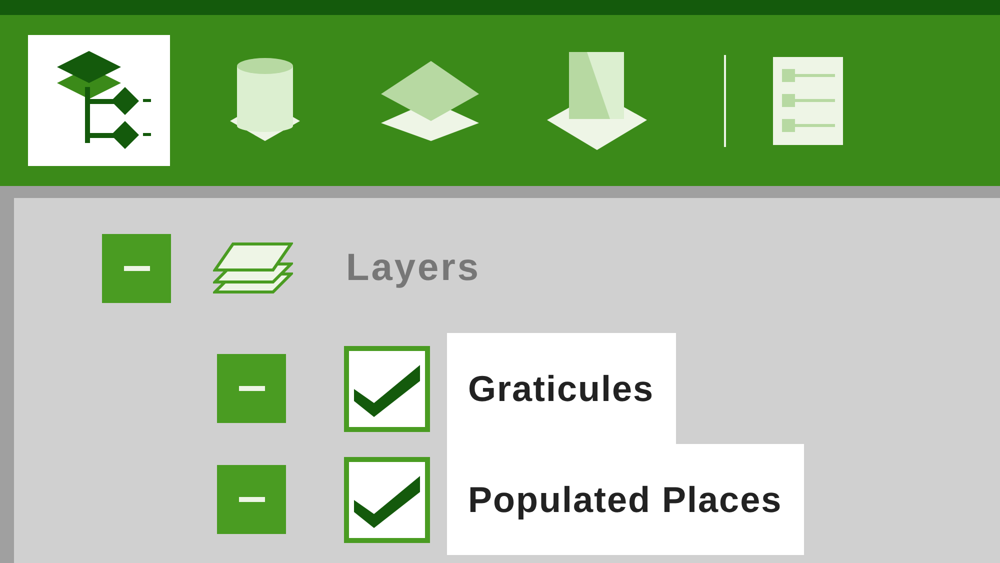 This screenshot has width=1000, height=563. What do you see at coordinates (561, 388) in the screenshot?
I see `layer-label: Graticules` at bounding box center [561, 388].